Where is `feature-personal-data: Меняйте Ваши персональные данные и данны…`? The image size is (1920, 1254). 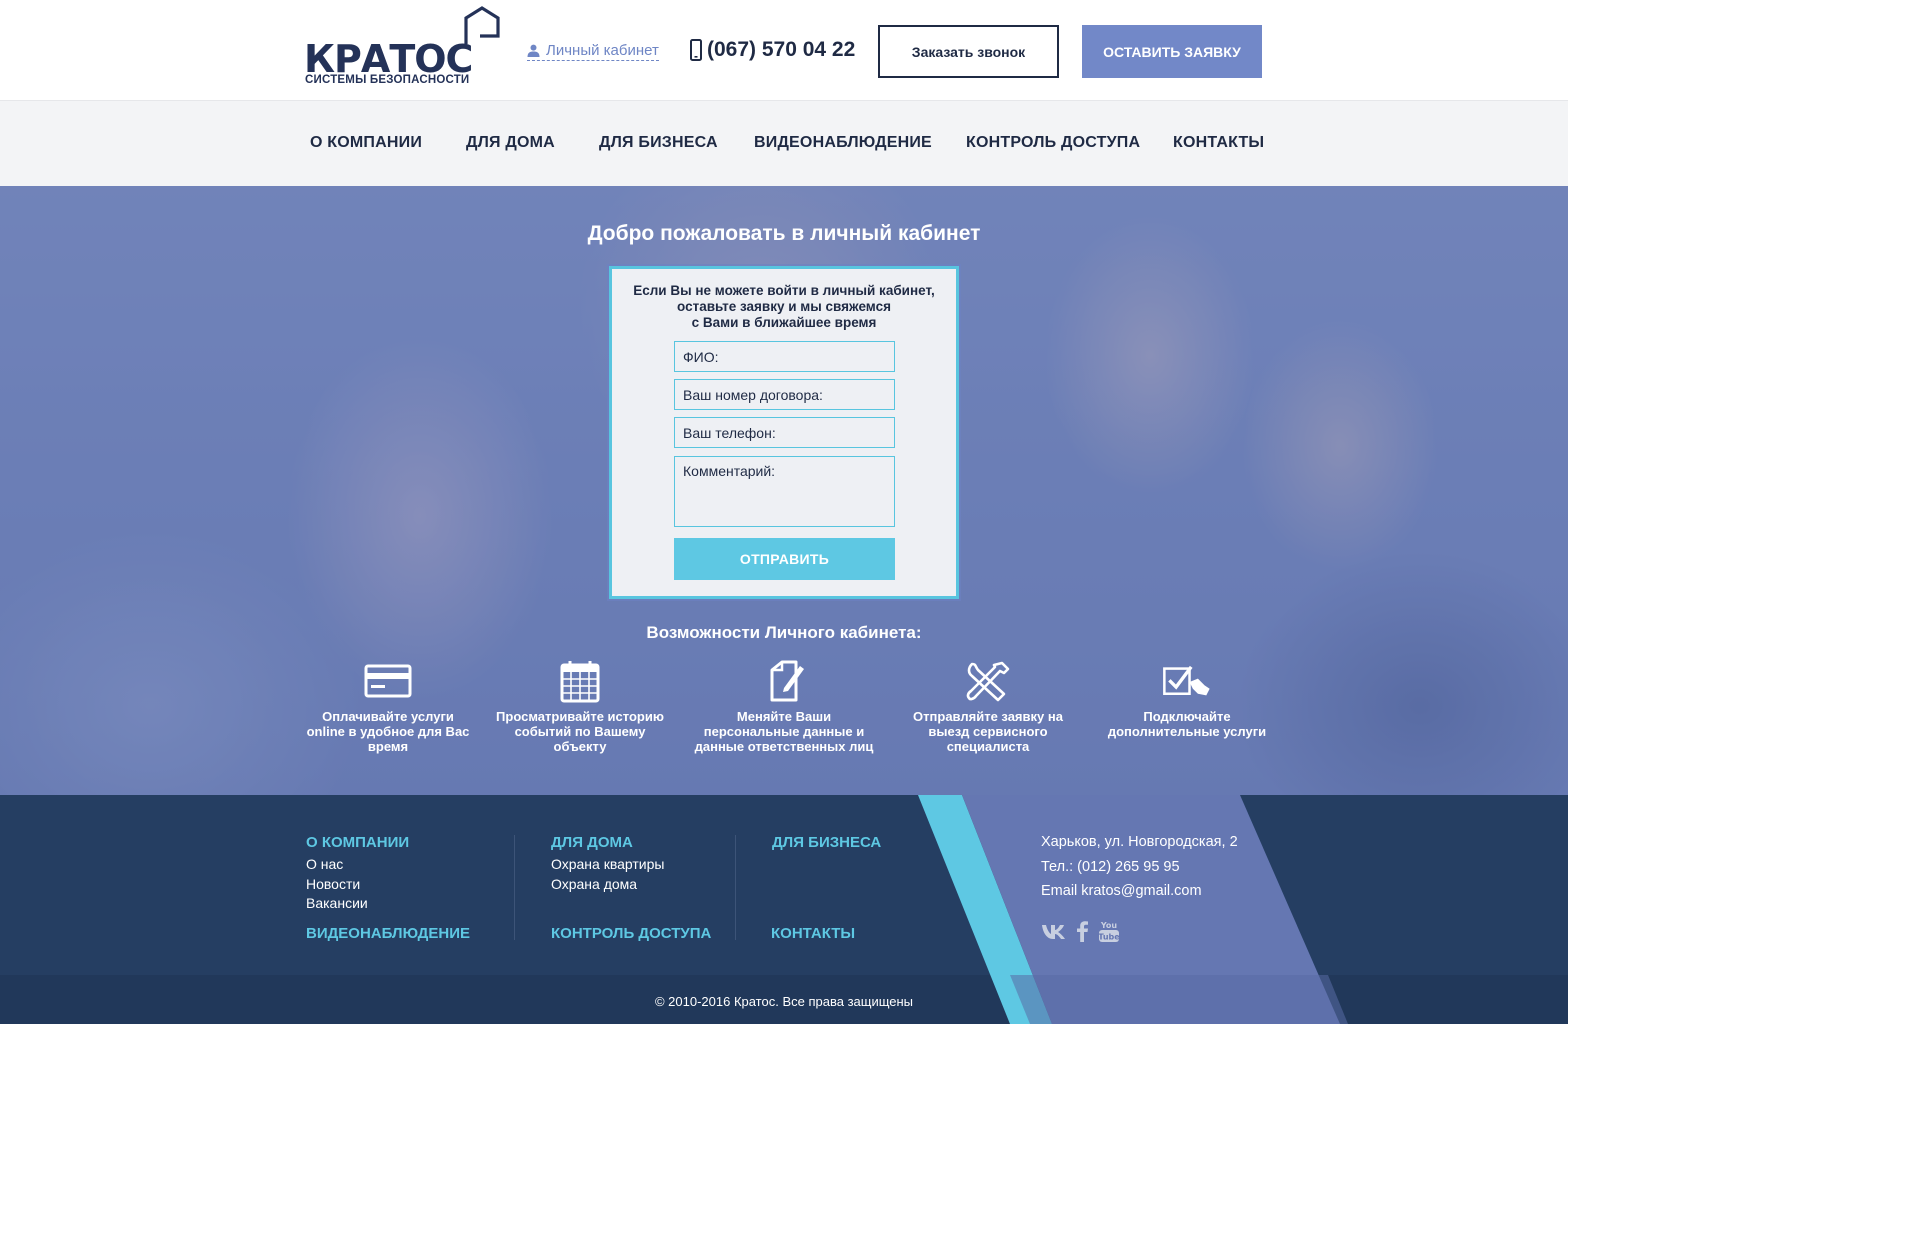
feature-personal-data: Меняйте Ваши персональные данные и данны… is located at coordinates (784, 707).